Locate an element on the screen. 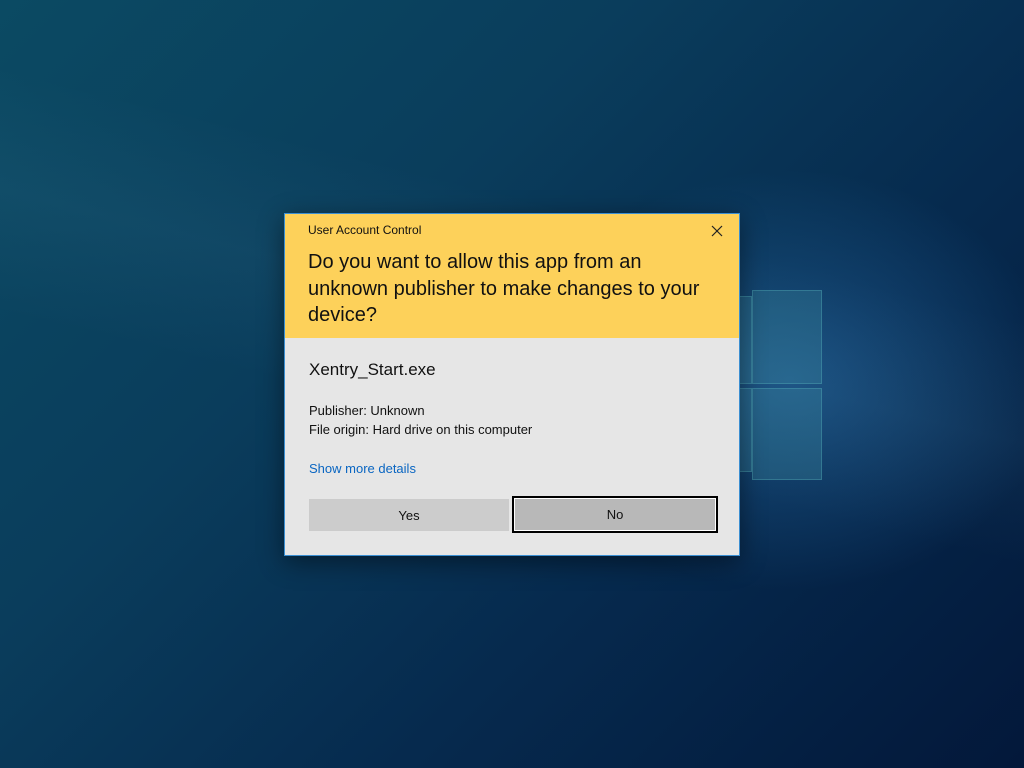 The width and height of the screenshot is (1024, 768). file-origin-info: File origin: Hard drive on this computer is located at coordinates (421, 429).